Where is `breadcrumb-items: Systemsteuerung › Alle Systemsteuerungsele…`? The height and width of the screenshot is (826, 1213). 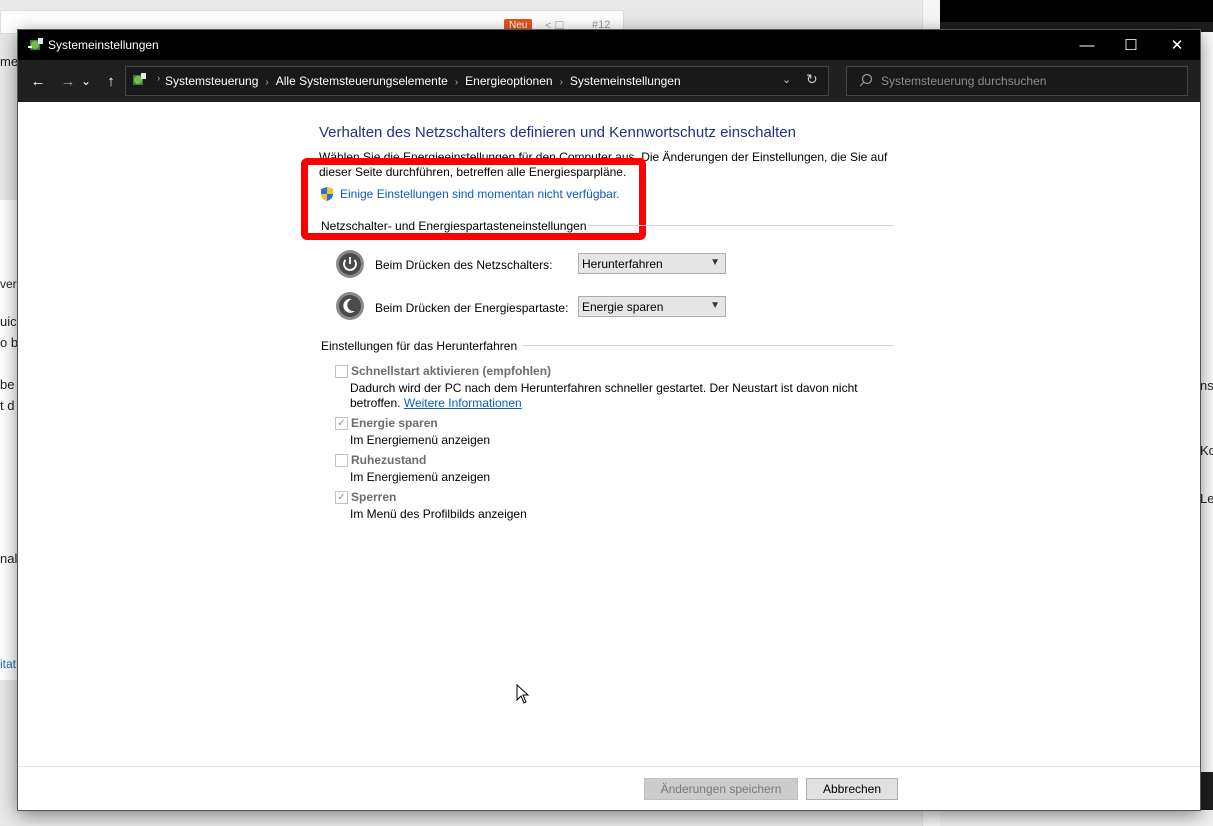 breadcrumb-items: Systemsteuerung › Alle Systemsteuerungsele… is located at coordinates (423, 81).